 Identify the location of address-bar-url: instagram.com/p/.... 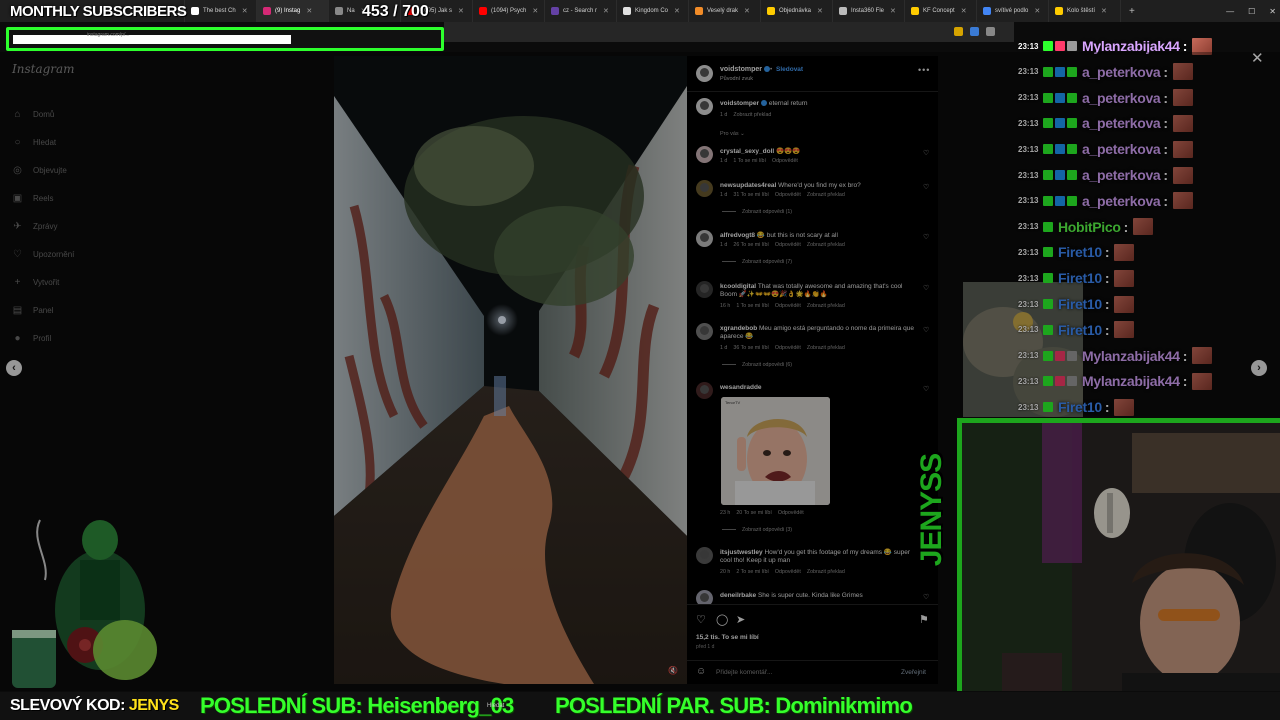
(108, 35).